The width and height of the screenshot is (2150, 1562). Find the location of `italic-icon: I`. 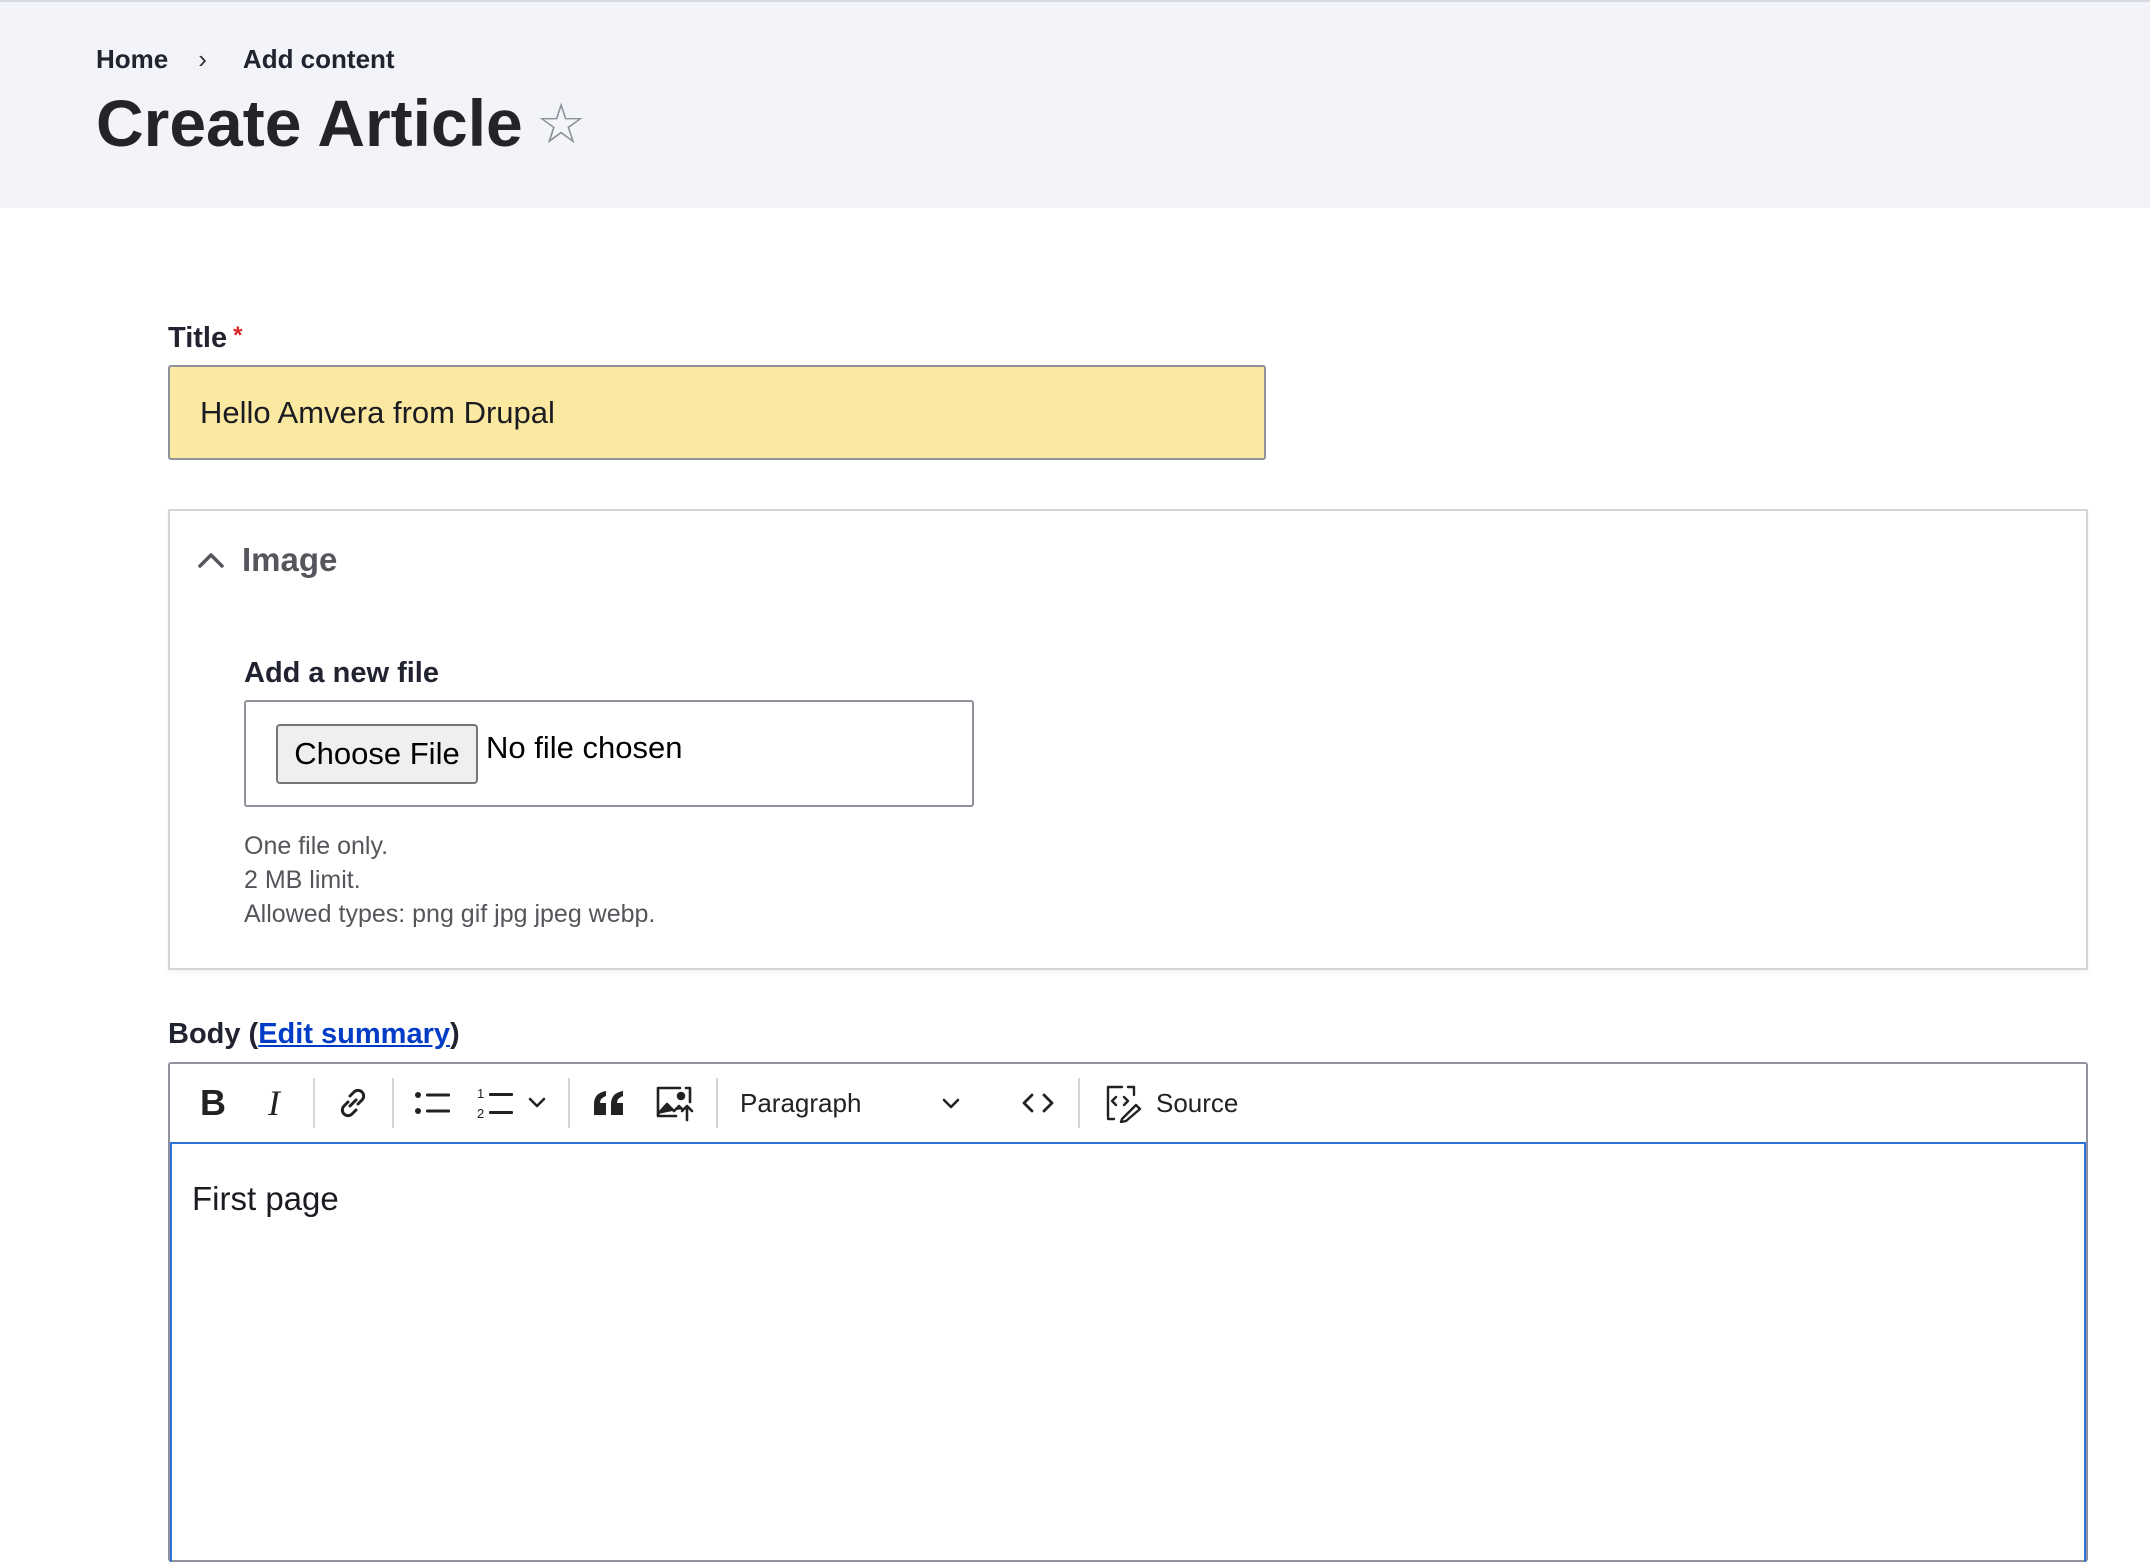

italic-icon: I is located at coordinates (274, 1103).